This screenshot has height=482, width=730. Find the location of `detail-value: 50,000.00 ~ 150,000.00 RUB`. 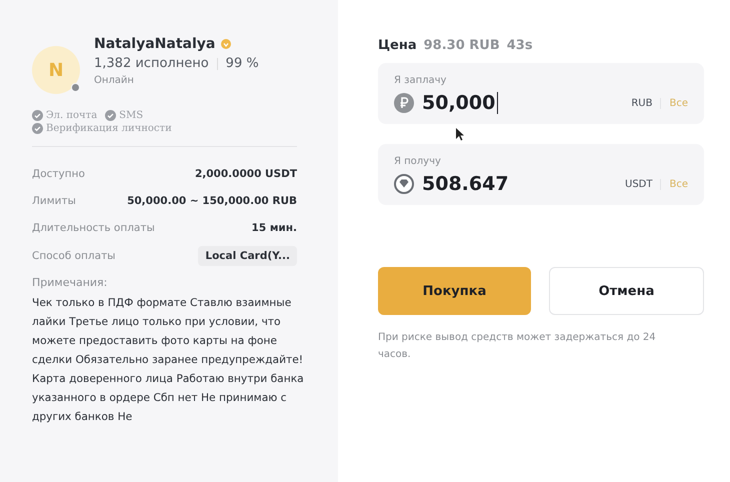

detail-value: 50,000.00 ~ 150,000.00 RUB is located at coordinates (212, 200).